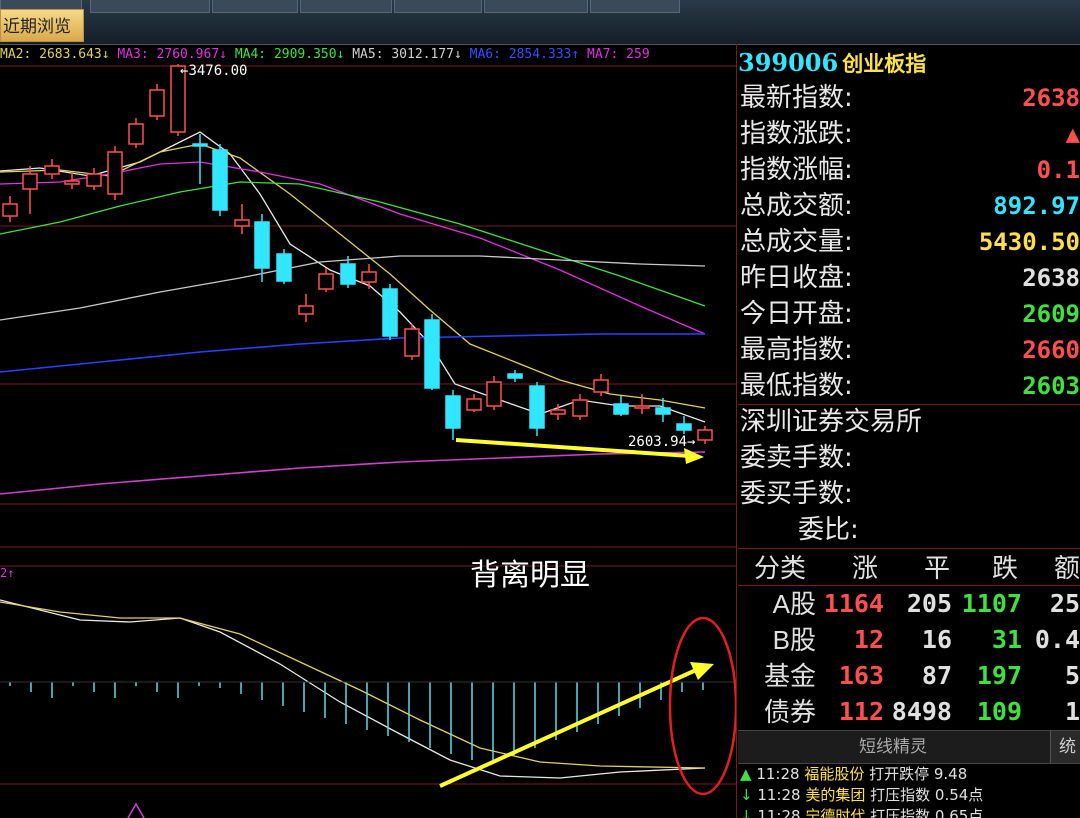 This screenshot has height=818, width=1080. I want to click on order-row: 委卖手数:, so click(909, 458).